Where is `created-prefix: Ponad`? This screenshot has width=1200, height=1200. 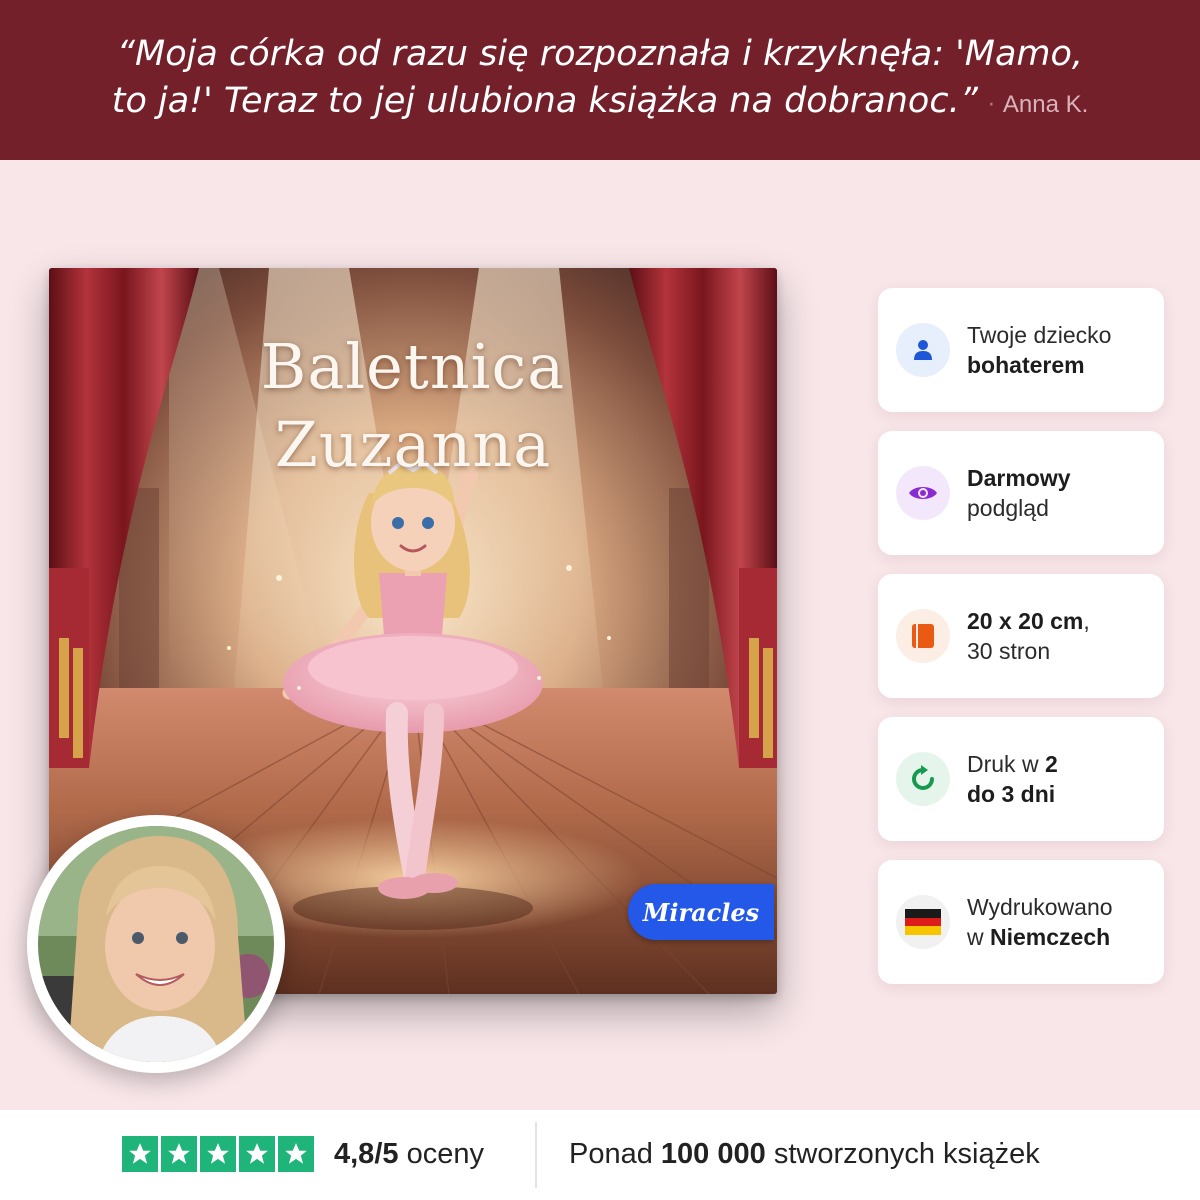
created-prefix: Ponad is located at coordinates (611, 1154).